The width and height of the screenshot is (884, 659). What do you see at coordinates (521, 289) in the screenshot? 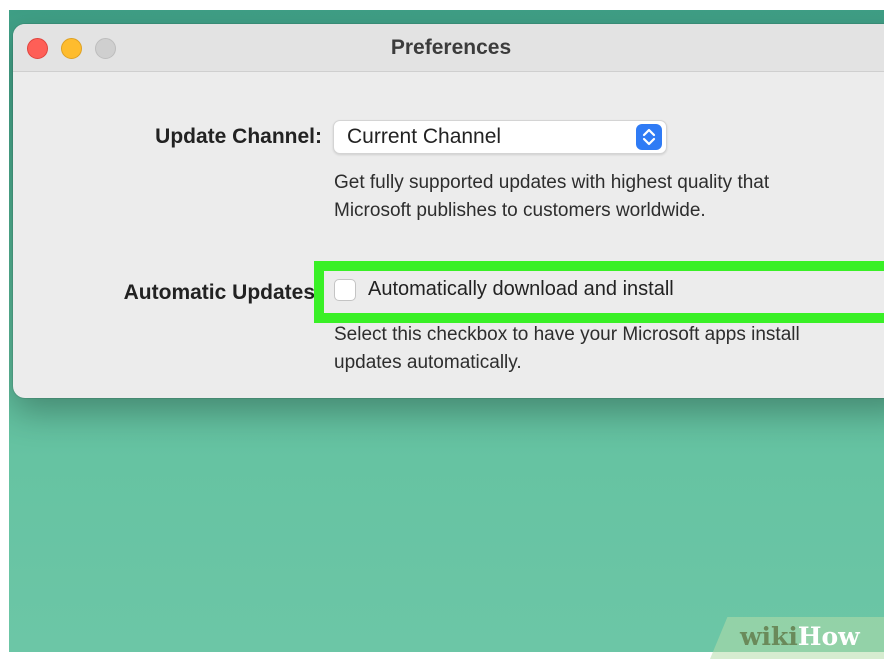
I see `auto-update-checkbox-label: Automatically download and install` at bounding box center [521, 289].